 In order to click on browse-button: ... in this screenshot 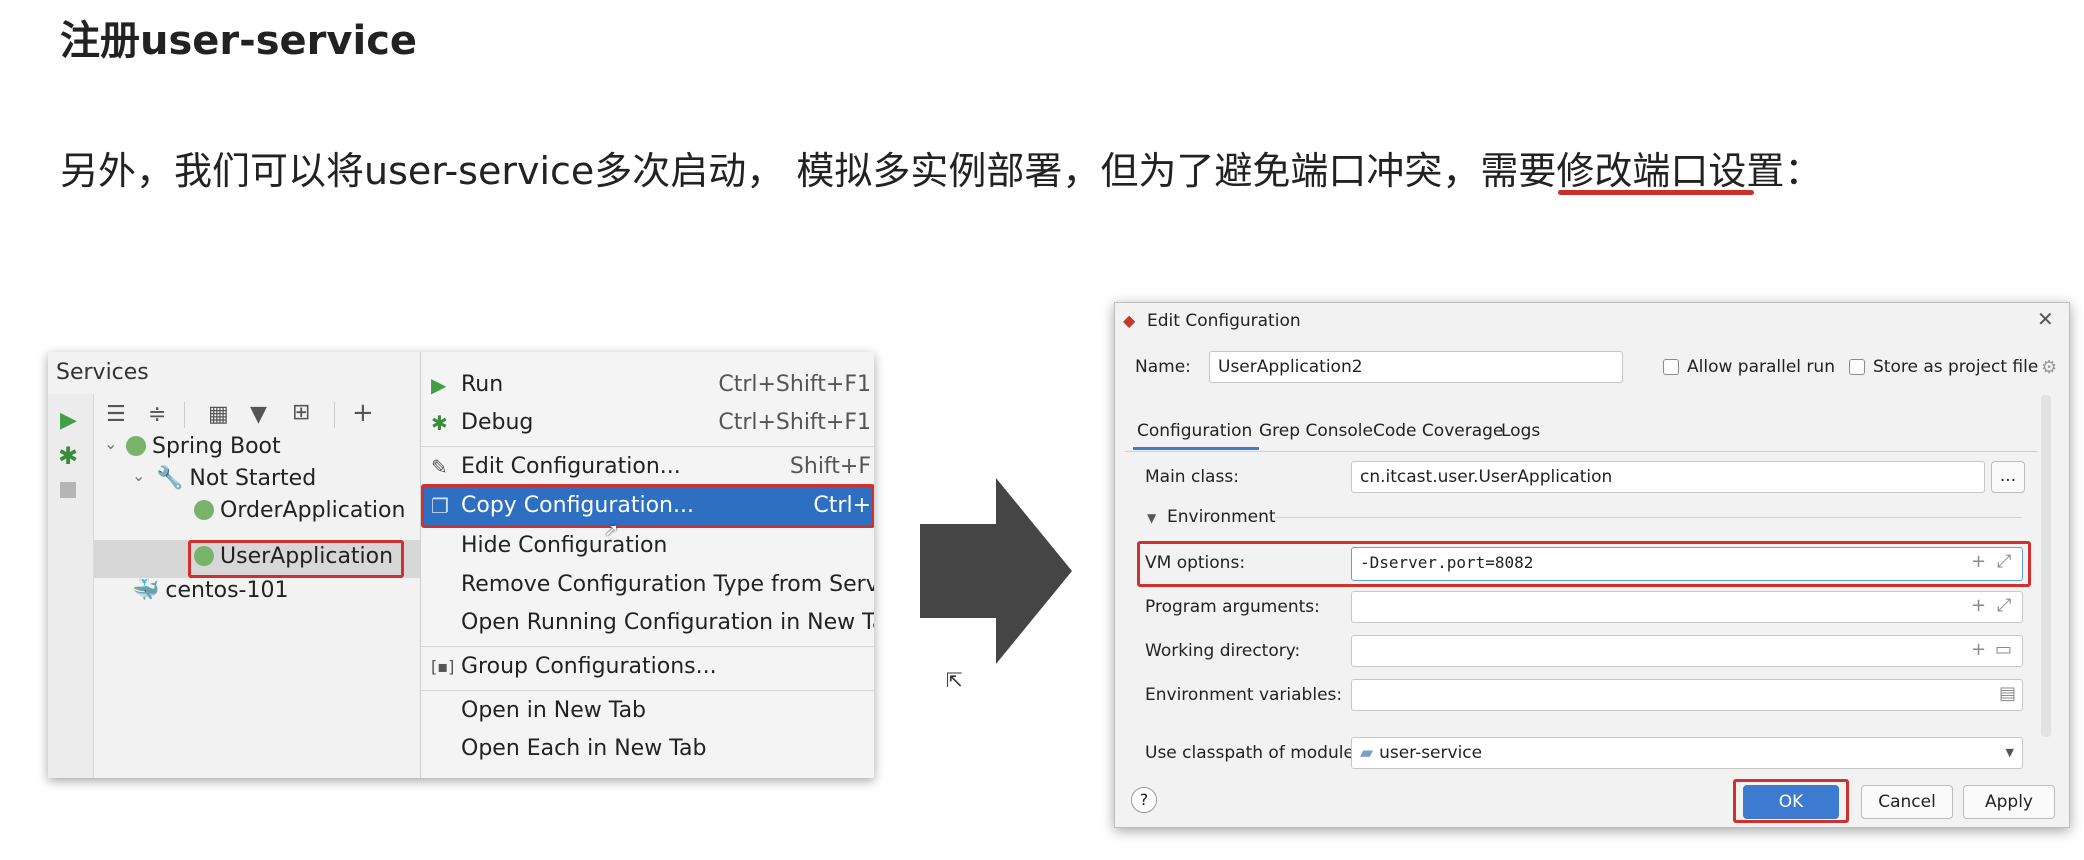, I will do `click(2008, 477)`.